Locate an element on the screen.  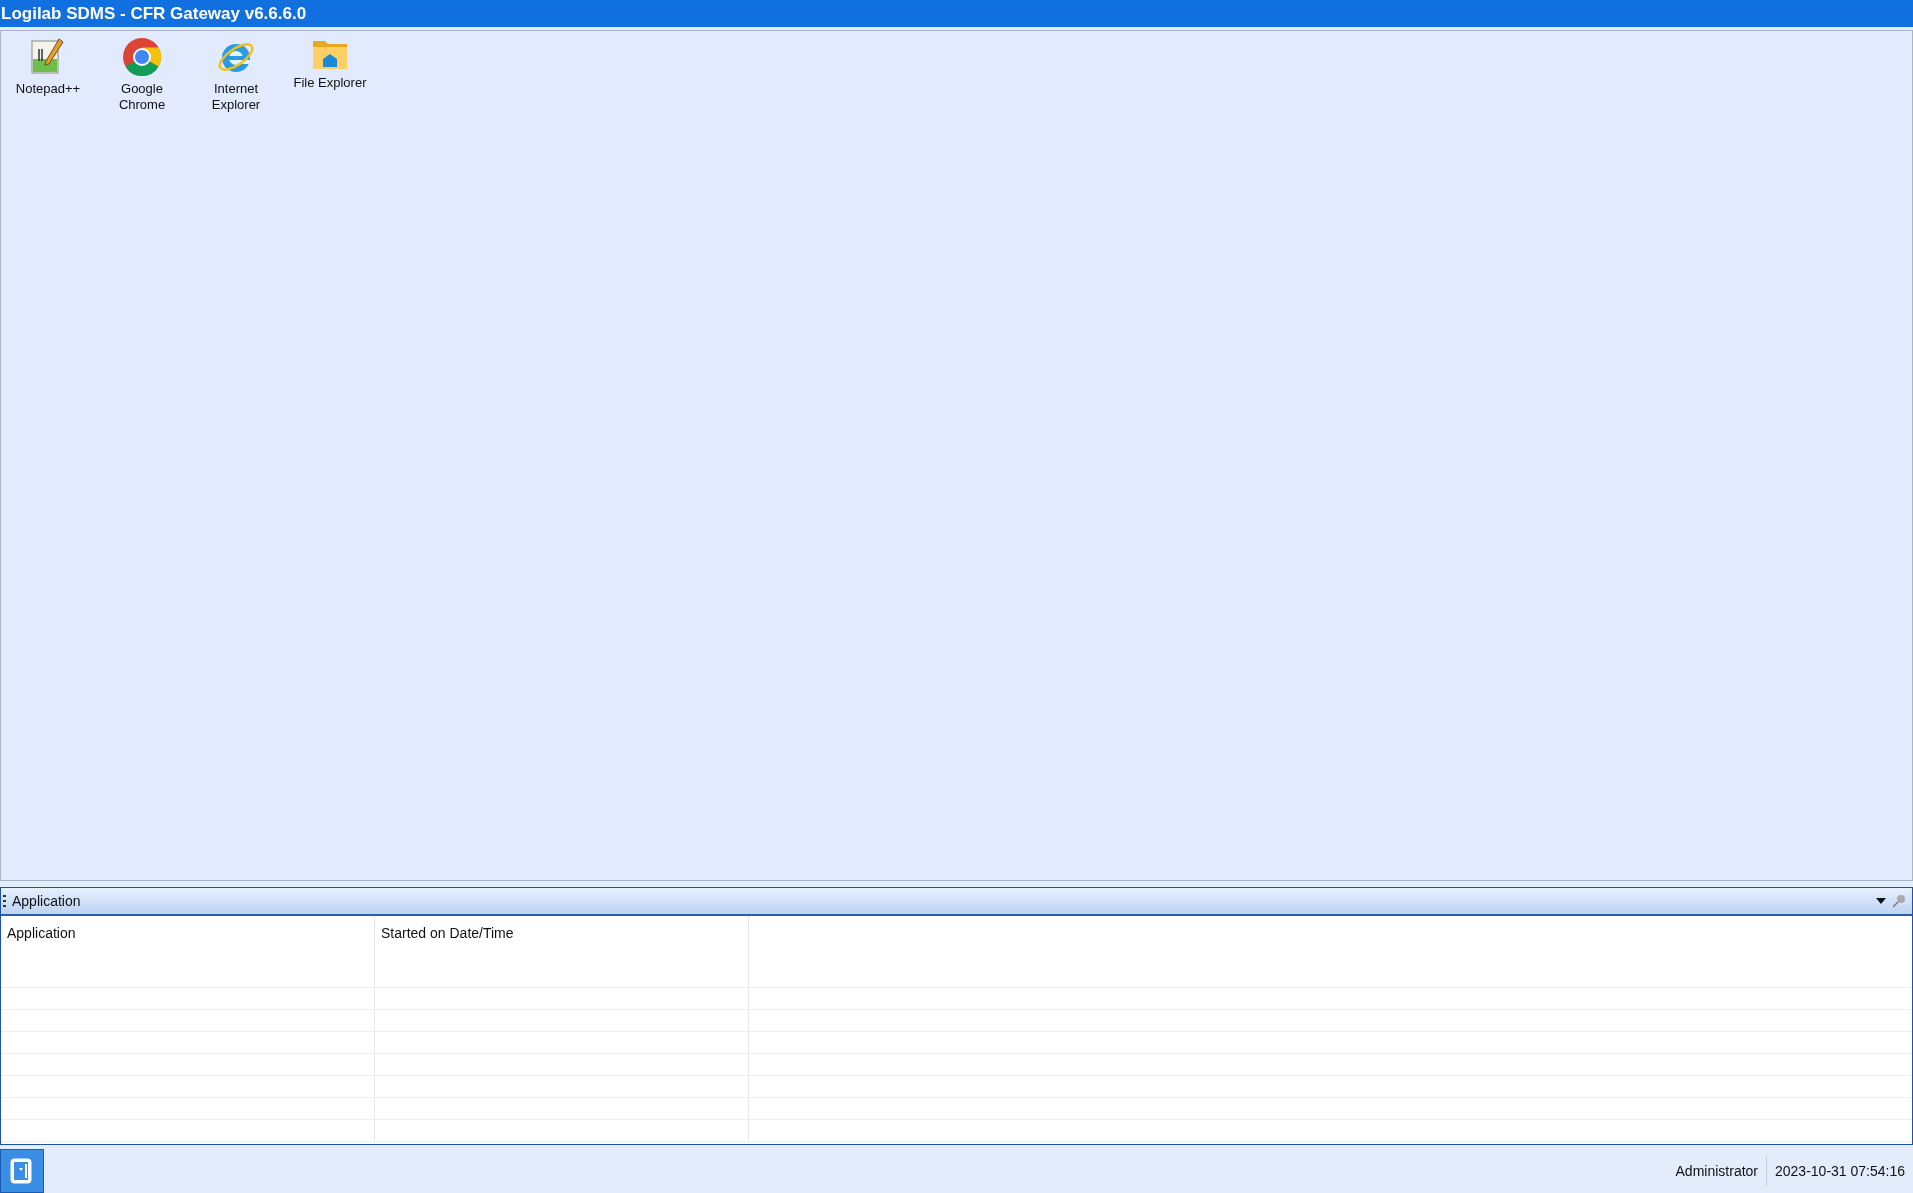
browser-icon is located at coordinates (142, 57).